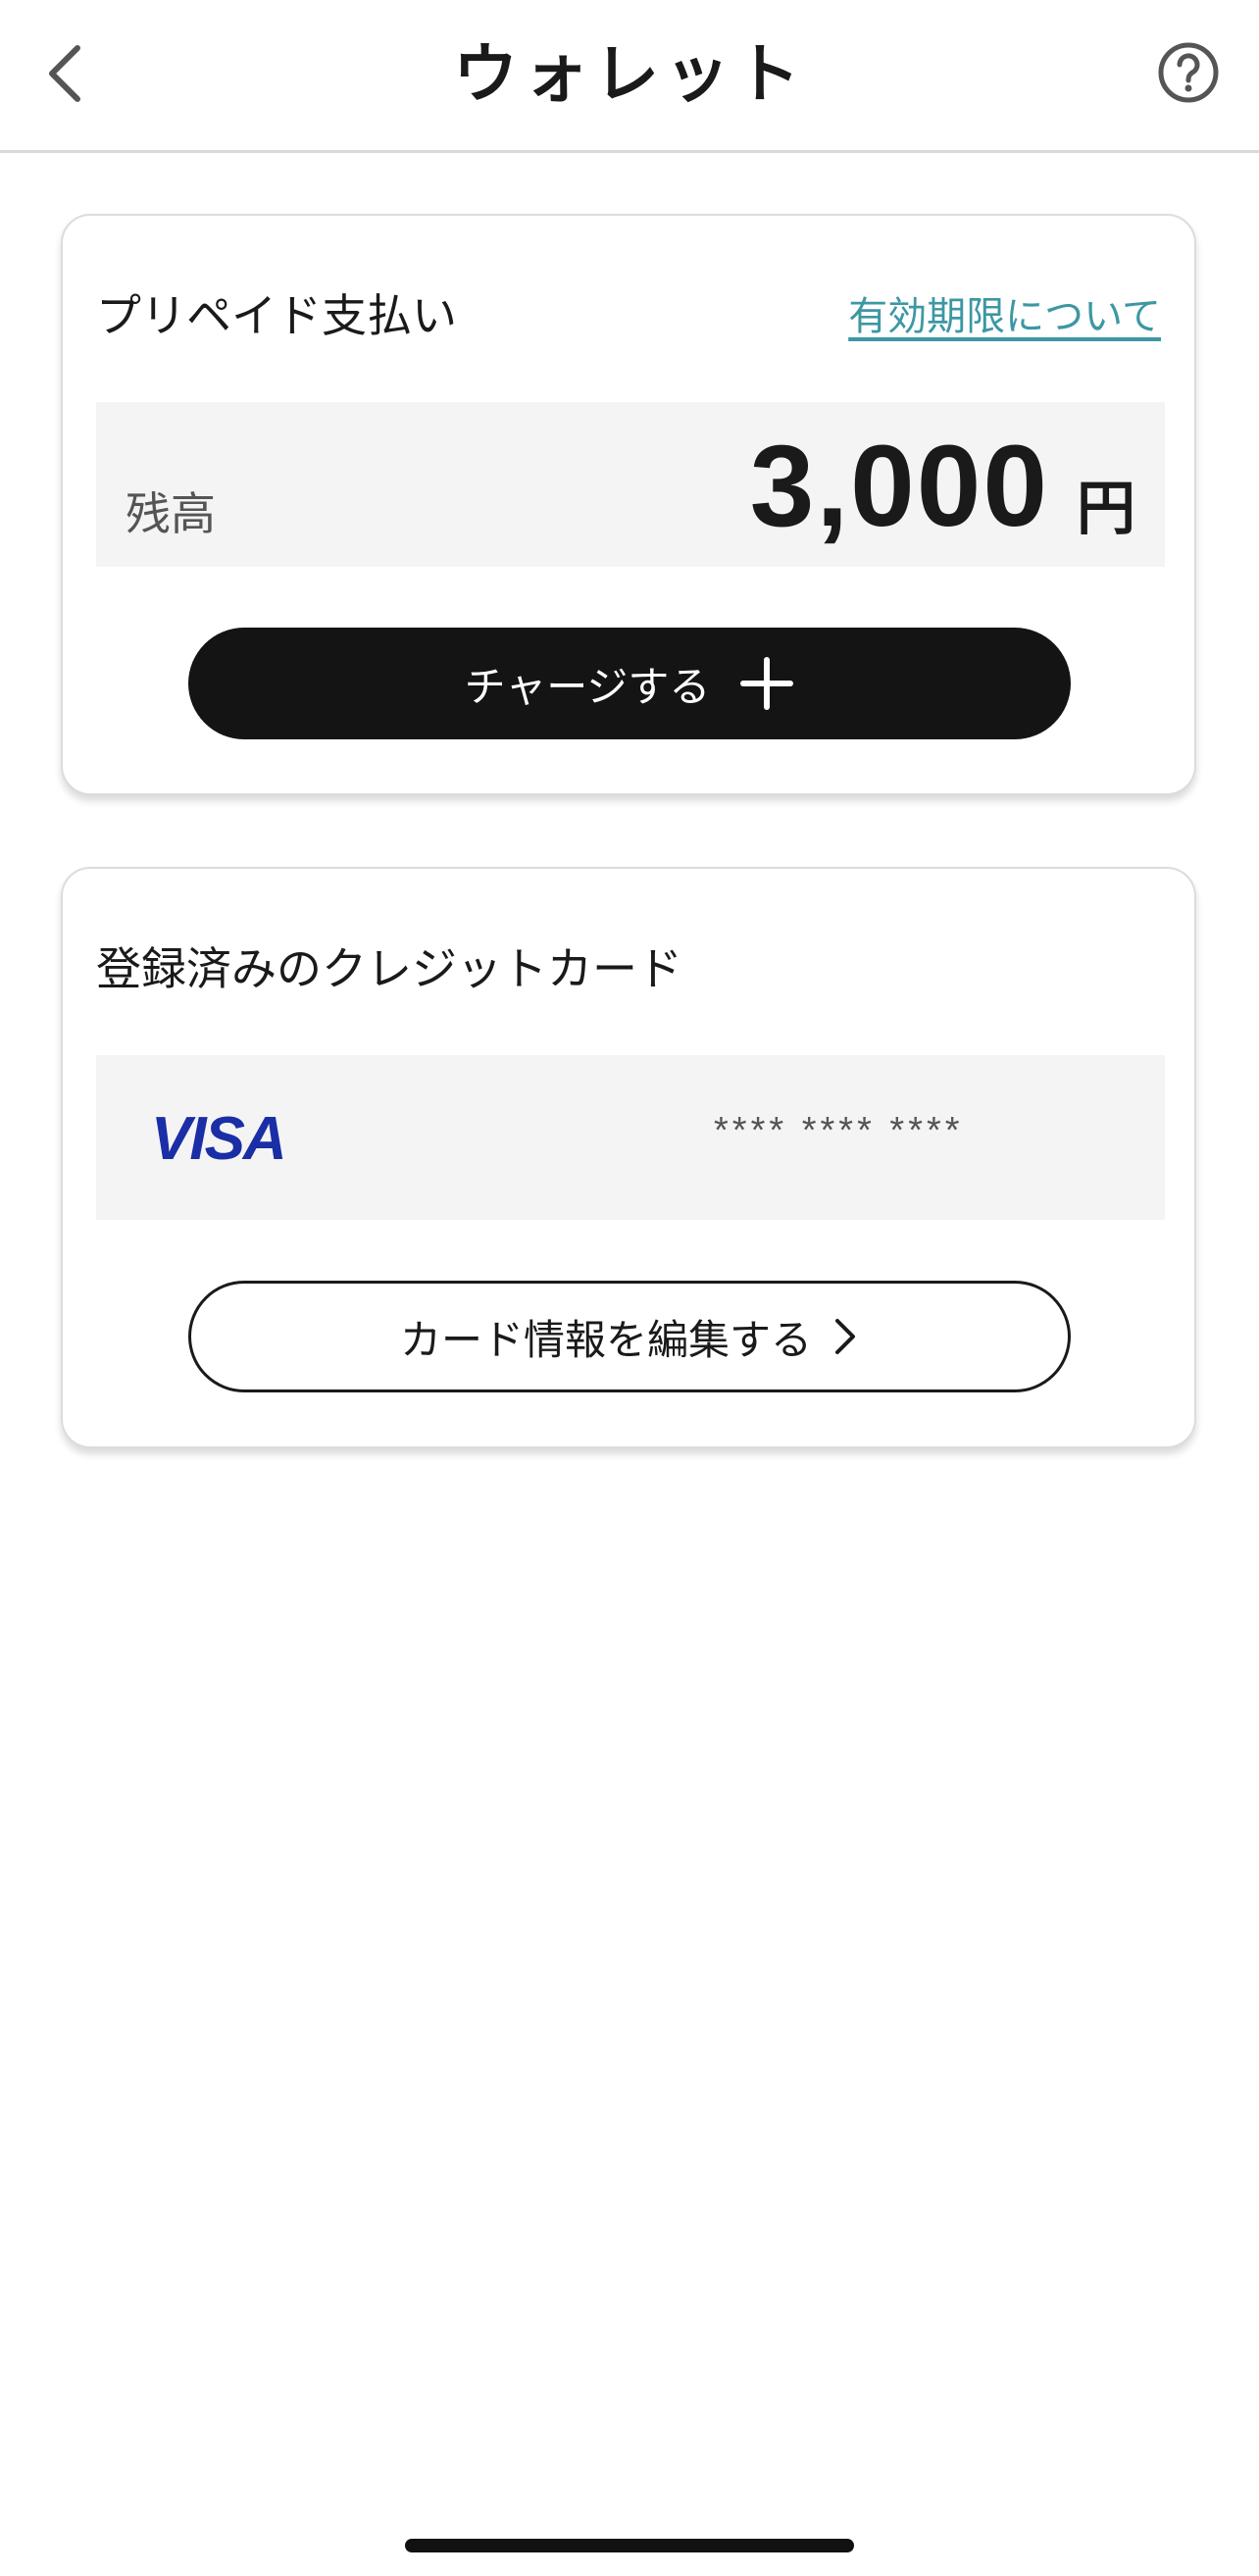  What do you see at coordinates (171, 513) in the screenshot?
I see `balance-label: 残高` at bounding box center [171, 513].